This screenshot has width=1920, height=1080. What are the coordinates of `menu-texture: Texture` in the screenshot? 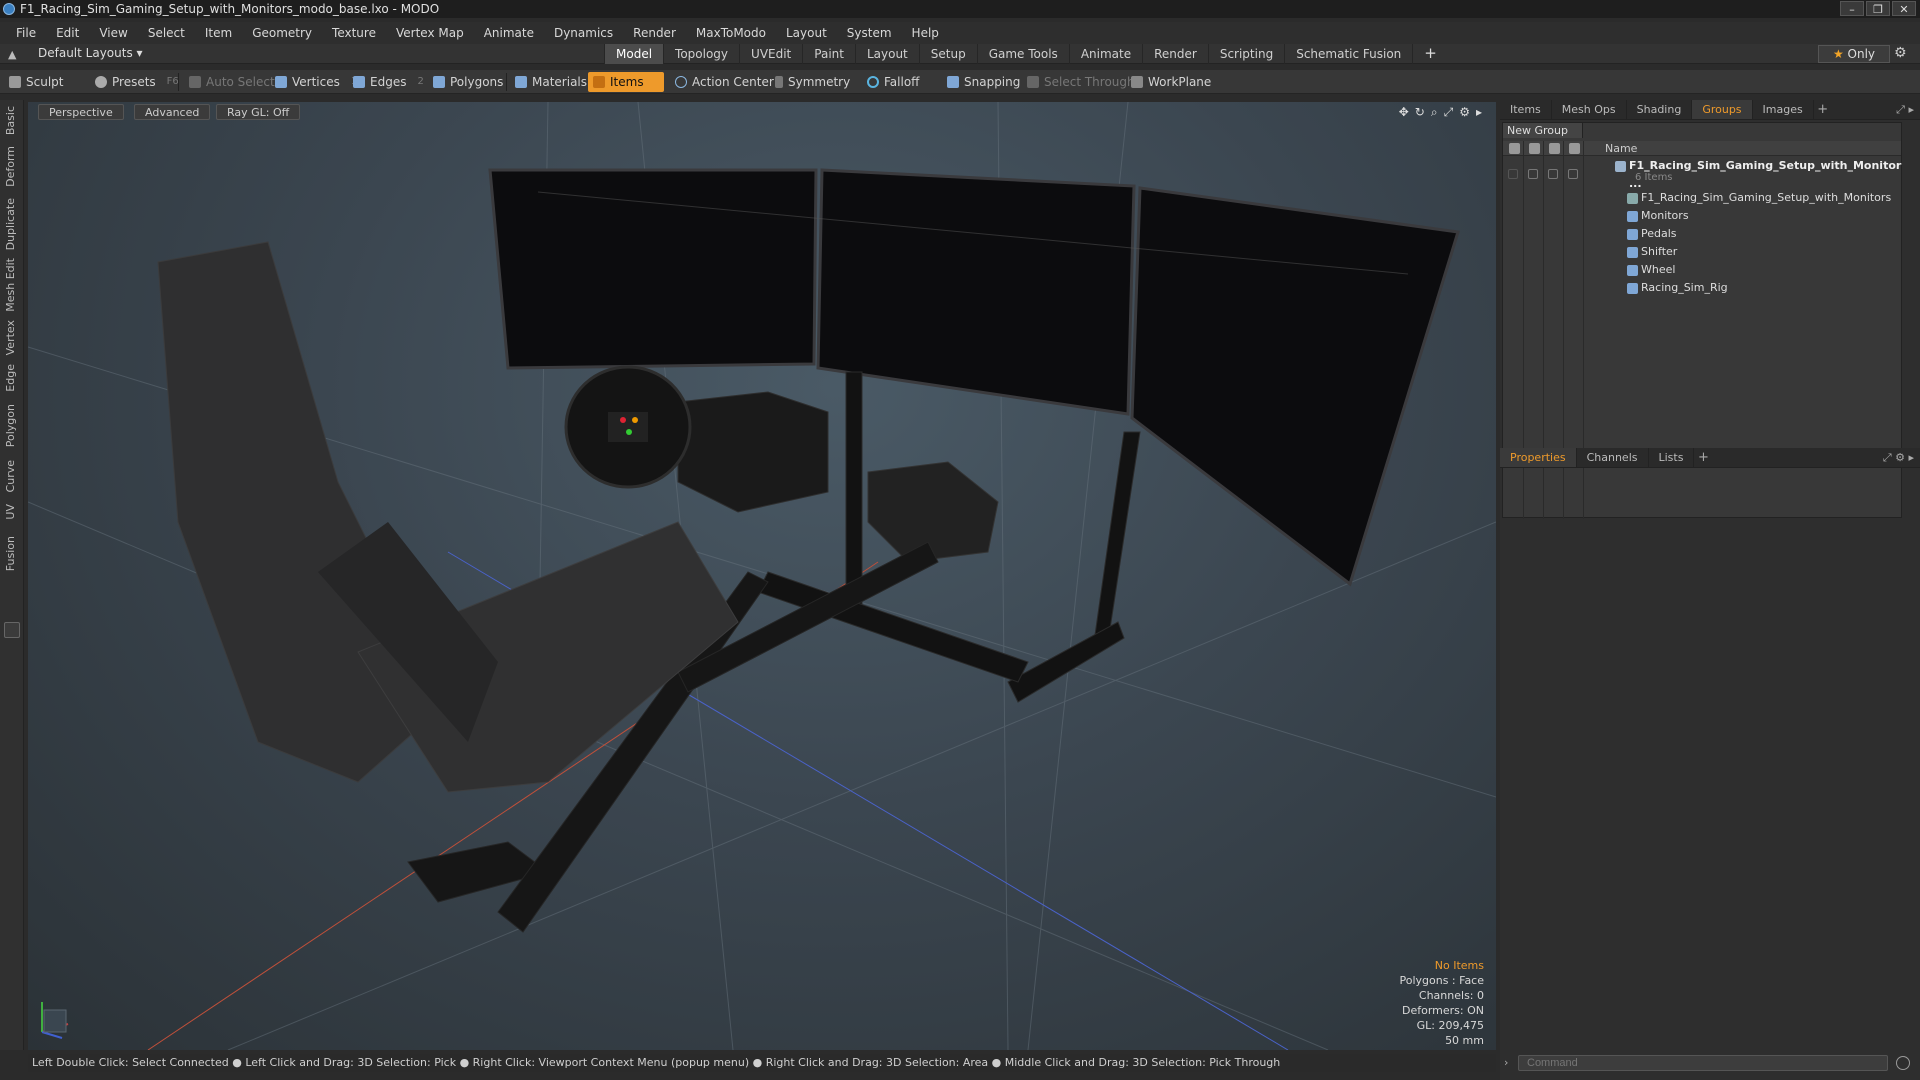 It's located at (354, 33).